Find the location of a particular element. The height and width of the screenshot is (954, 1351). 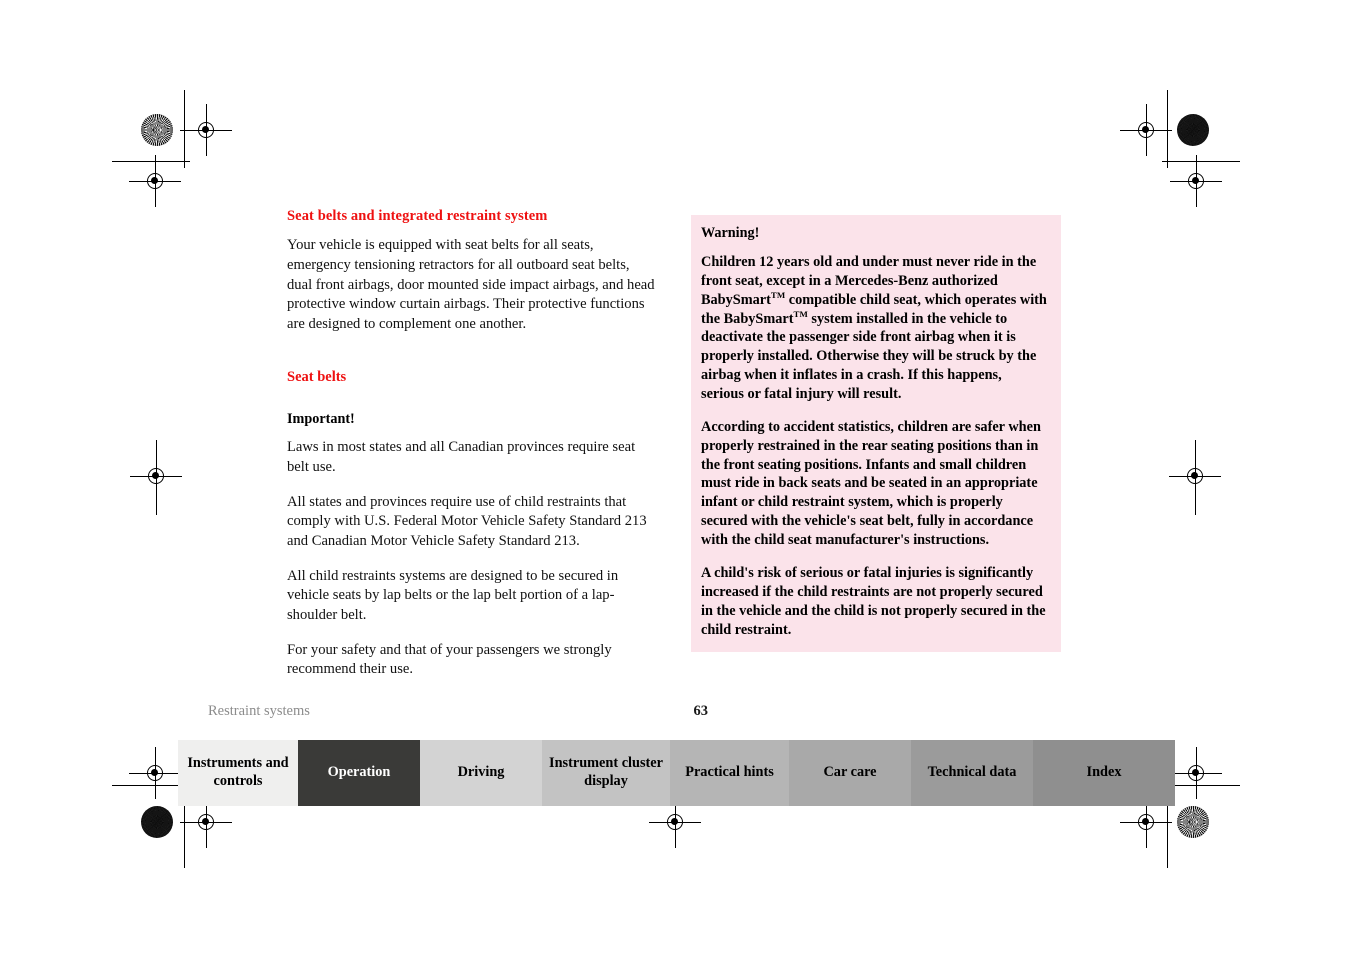

tab-practical-hints: Practical hints is located at coordinates (729, 773).